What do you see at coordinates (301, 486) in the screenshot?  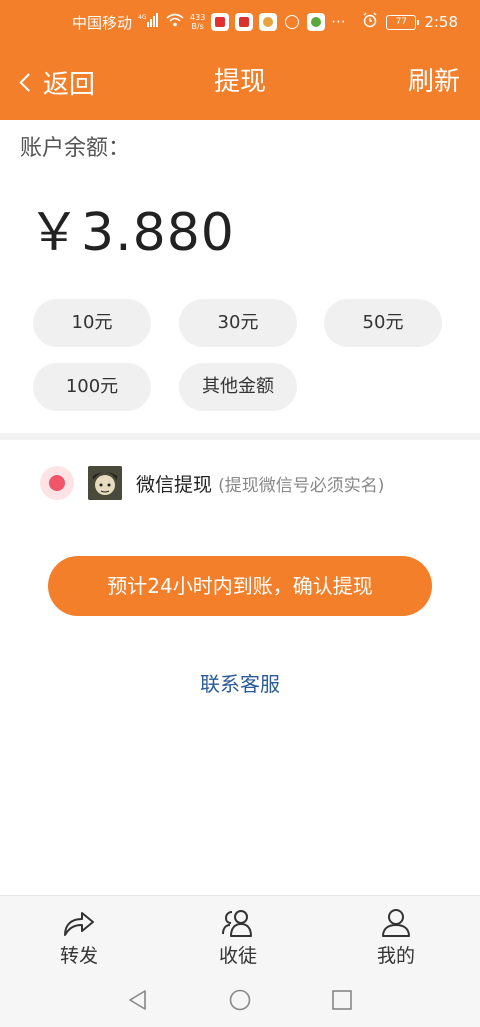 I see `method-note: (提现微信号必须实名)` at bounding box center [301, 486].